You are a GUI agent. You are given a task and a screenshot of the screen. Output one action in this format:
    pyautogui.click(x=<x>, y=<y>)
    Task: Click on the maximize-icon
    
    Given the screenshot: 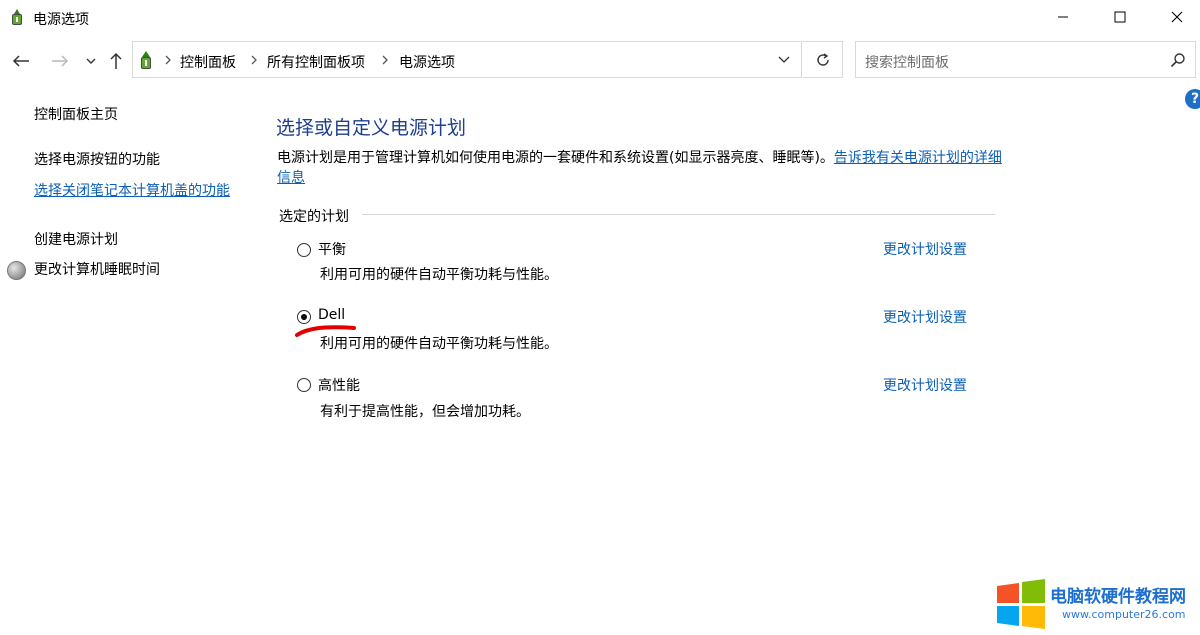 What is the action you would take?
    pyautogui.click(x=1120, y=17)
    